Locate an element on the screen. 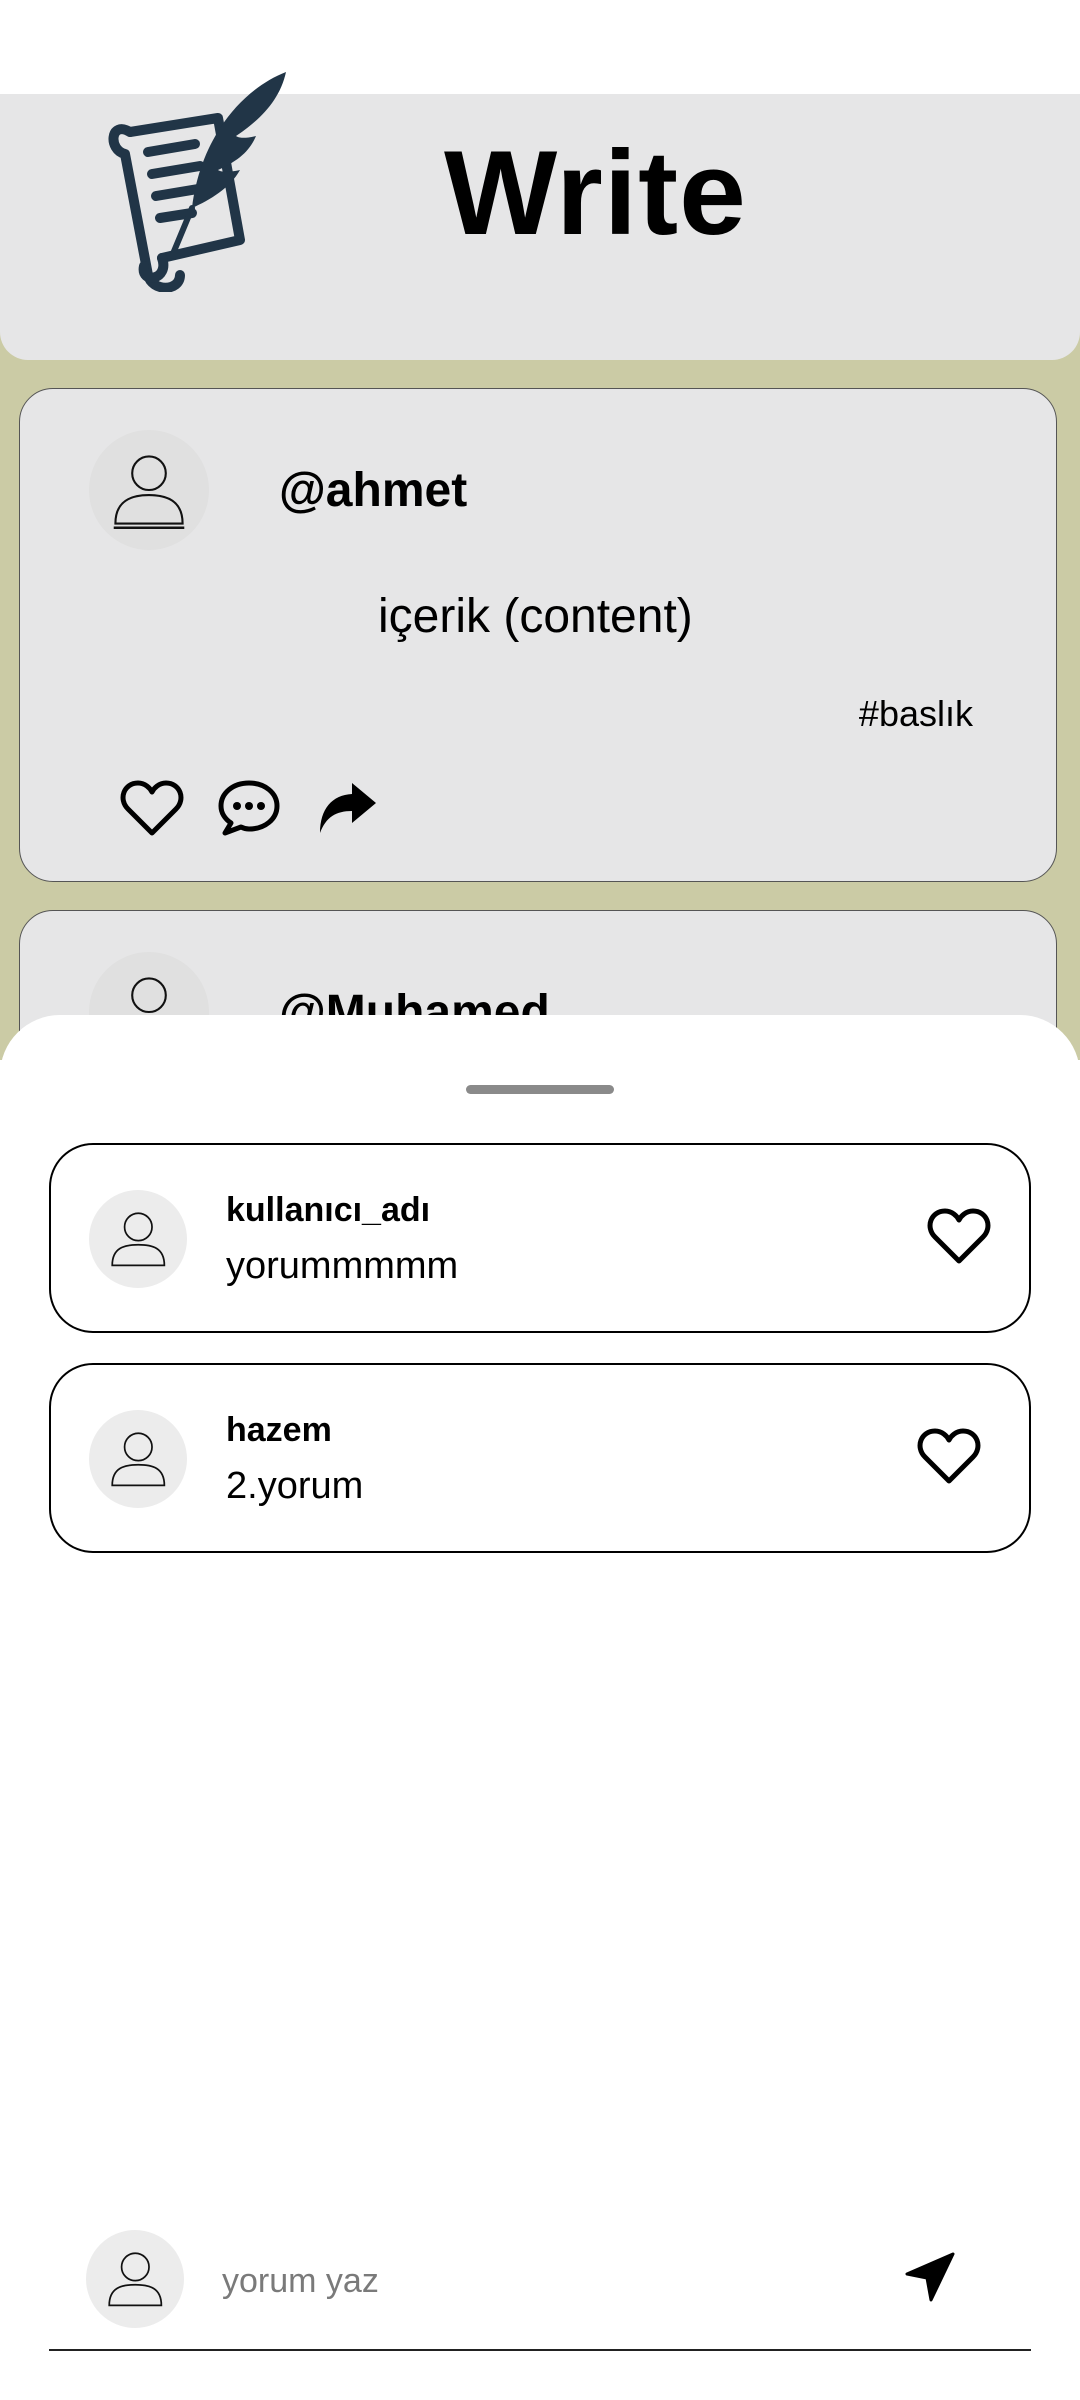  send-arrow-icon is located at coordinates (930, 2277).